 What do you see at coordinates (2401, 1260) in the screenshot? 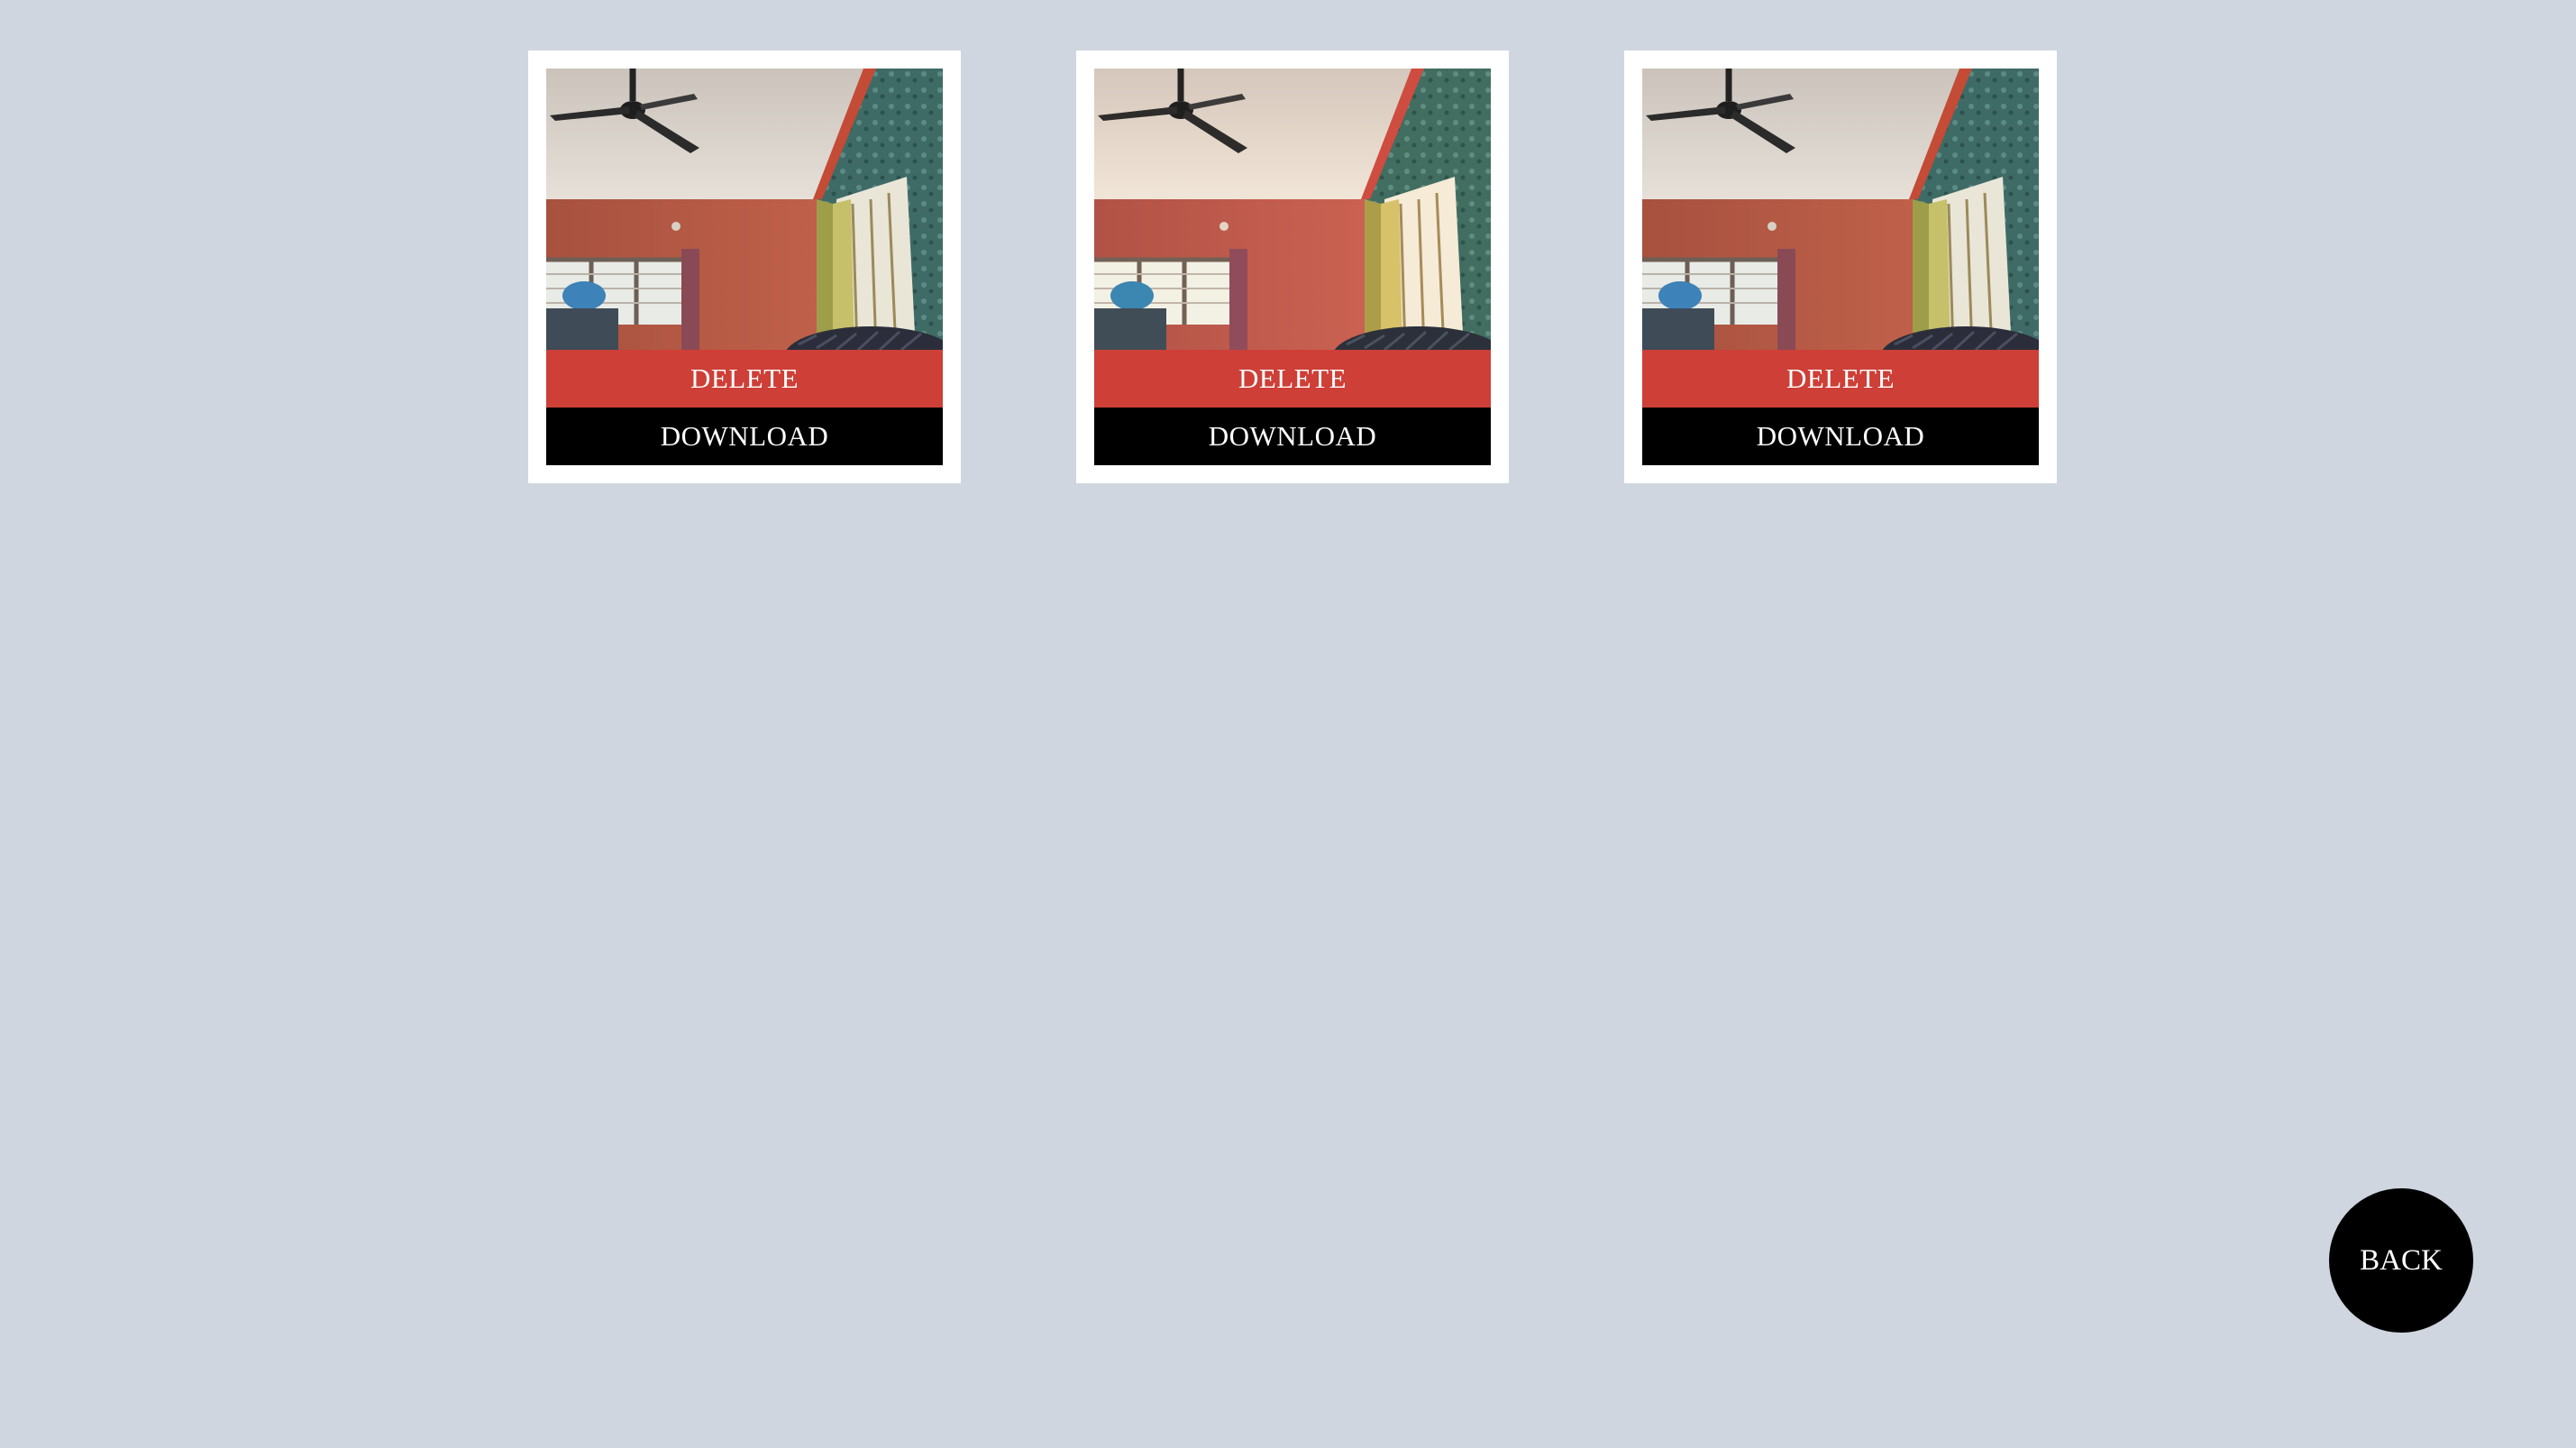
I see `back-button: BACK` at bounding box center [2401, 1260].